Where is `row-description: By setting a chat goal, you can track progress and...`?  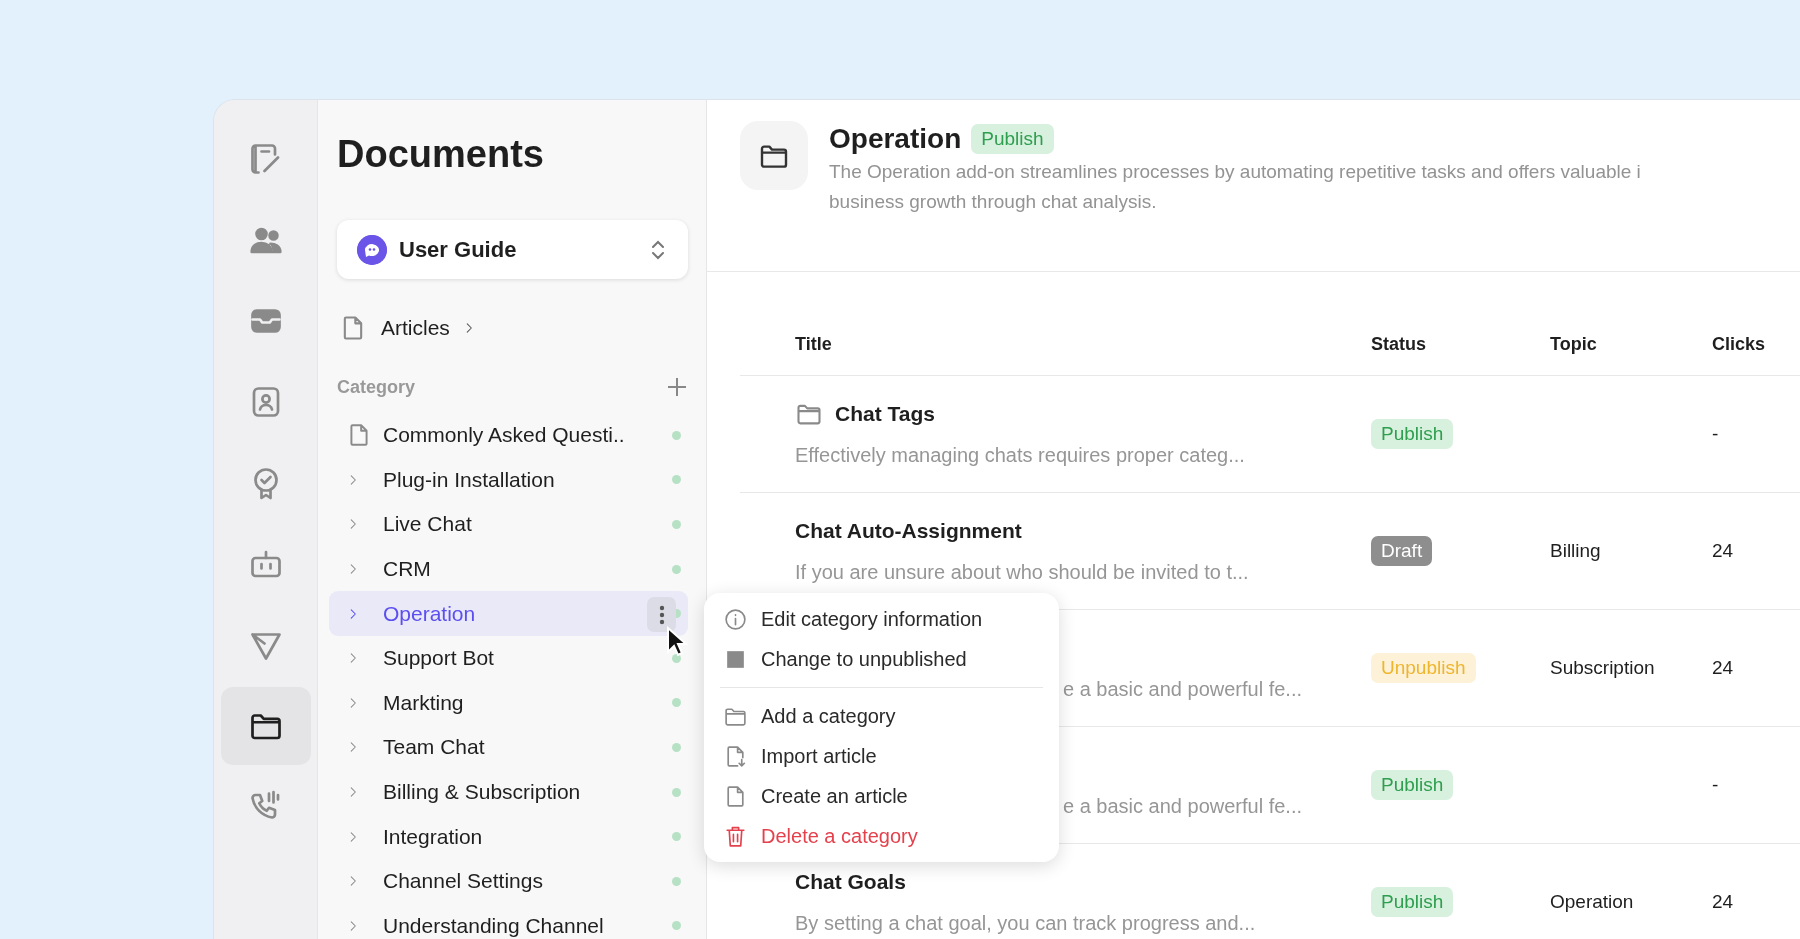
row-description: By setting a chat goal, you can track progress and... is located at coordinates (1026, 923).